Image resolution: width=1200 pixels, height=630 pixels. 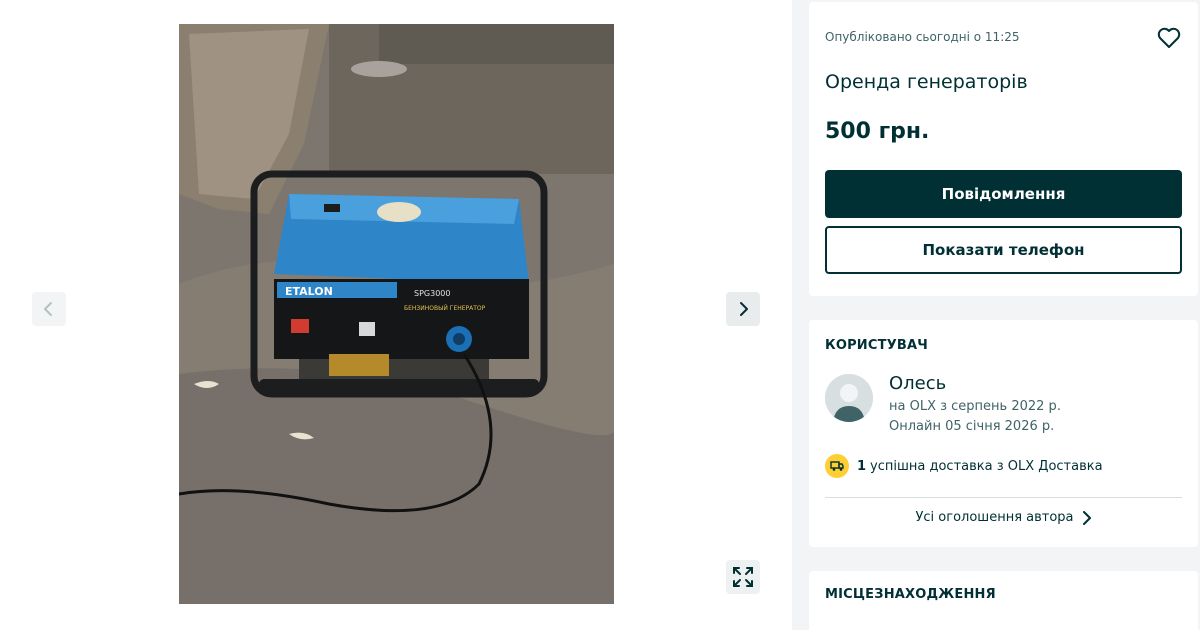 I want to click on location-section-title: МІСЦЕЗНАХОДЖЕННЯ, so click(x=910, y=594).